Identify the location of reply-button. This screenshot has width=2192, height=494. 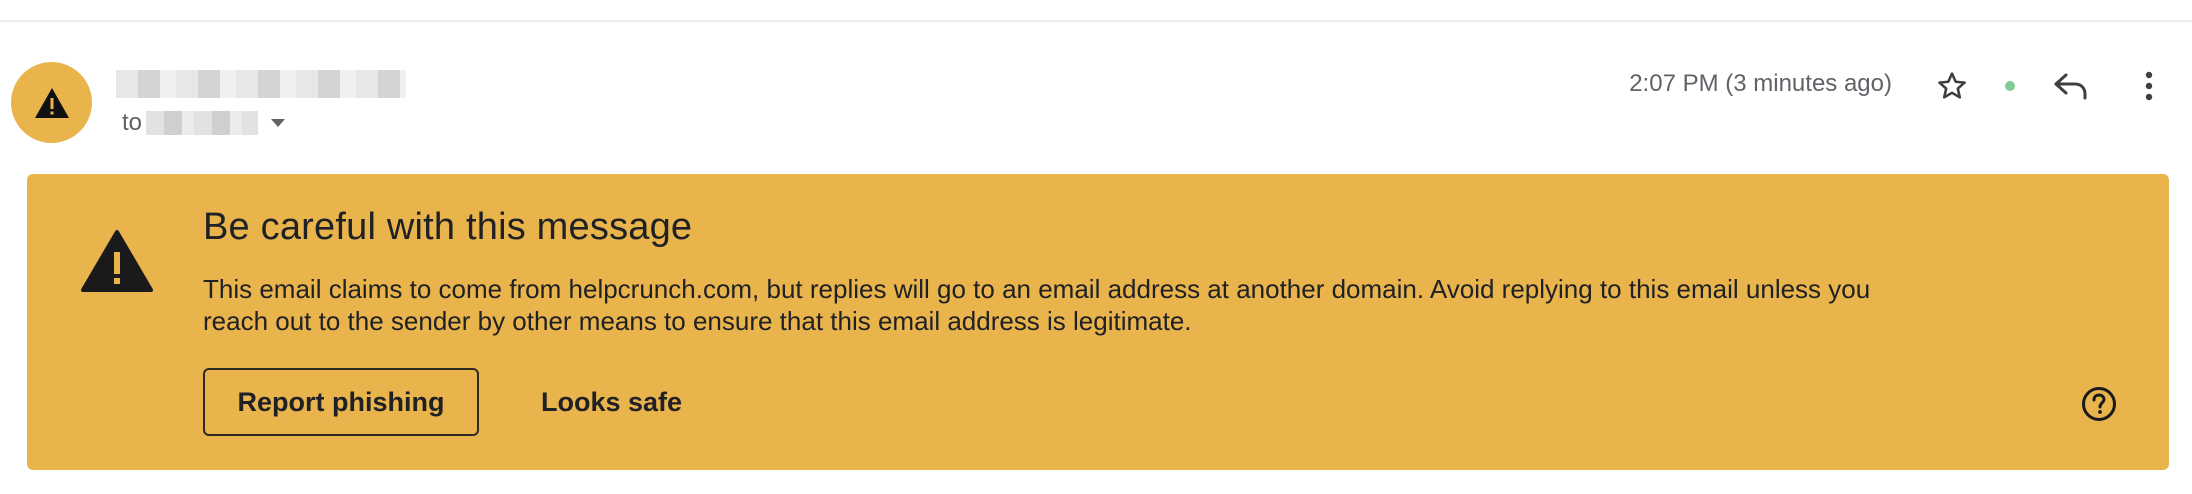
(2071, 86).